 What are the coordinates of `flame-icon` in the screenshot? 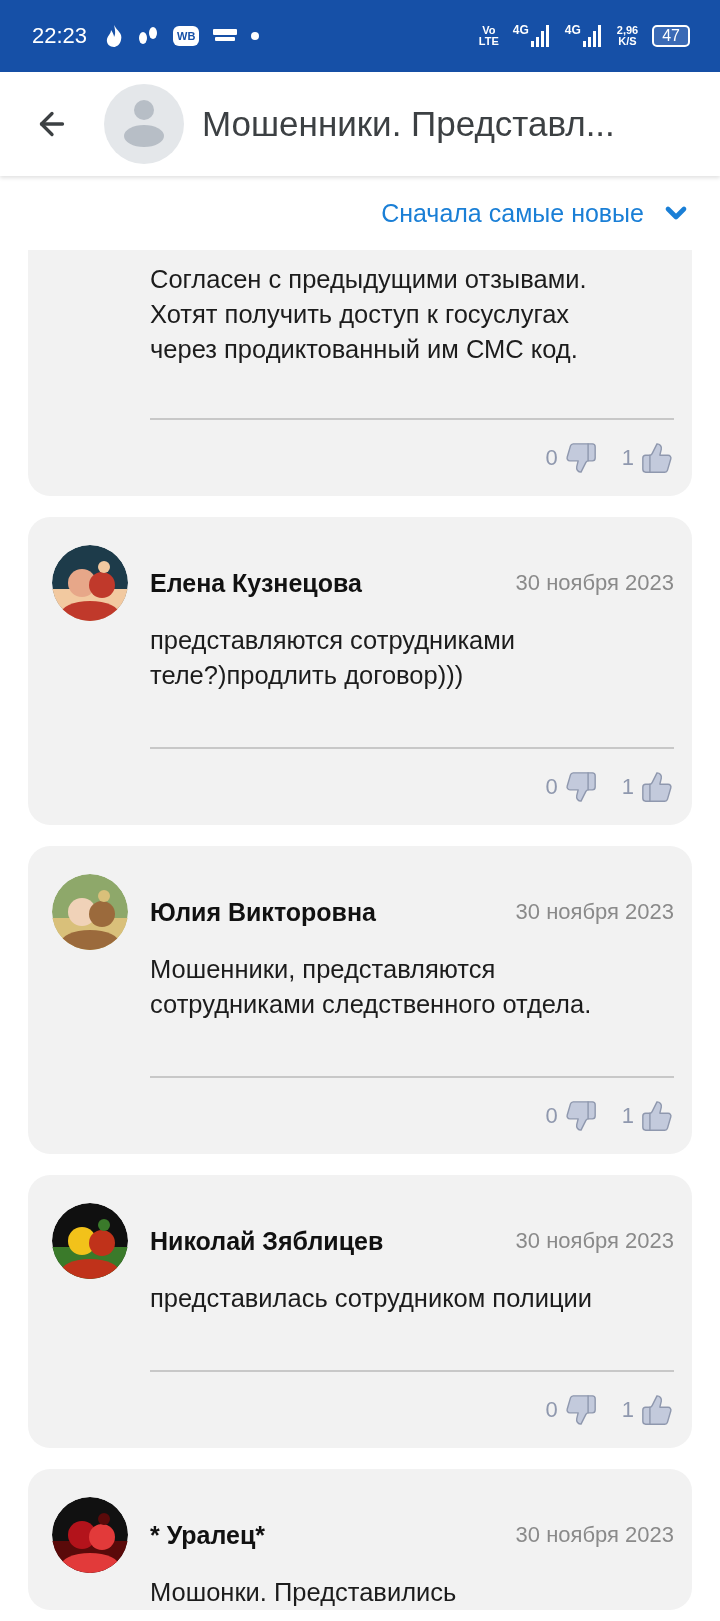 It's located at (114, 36).